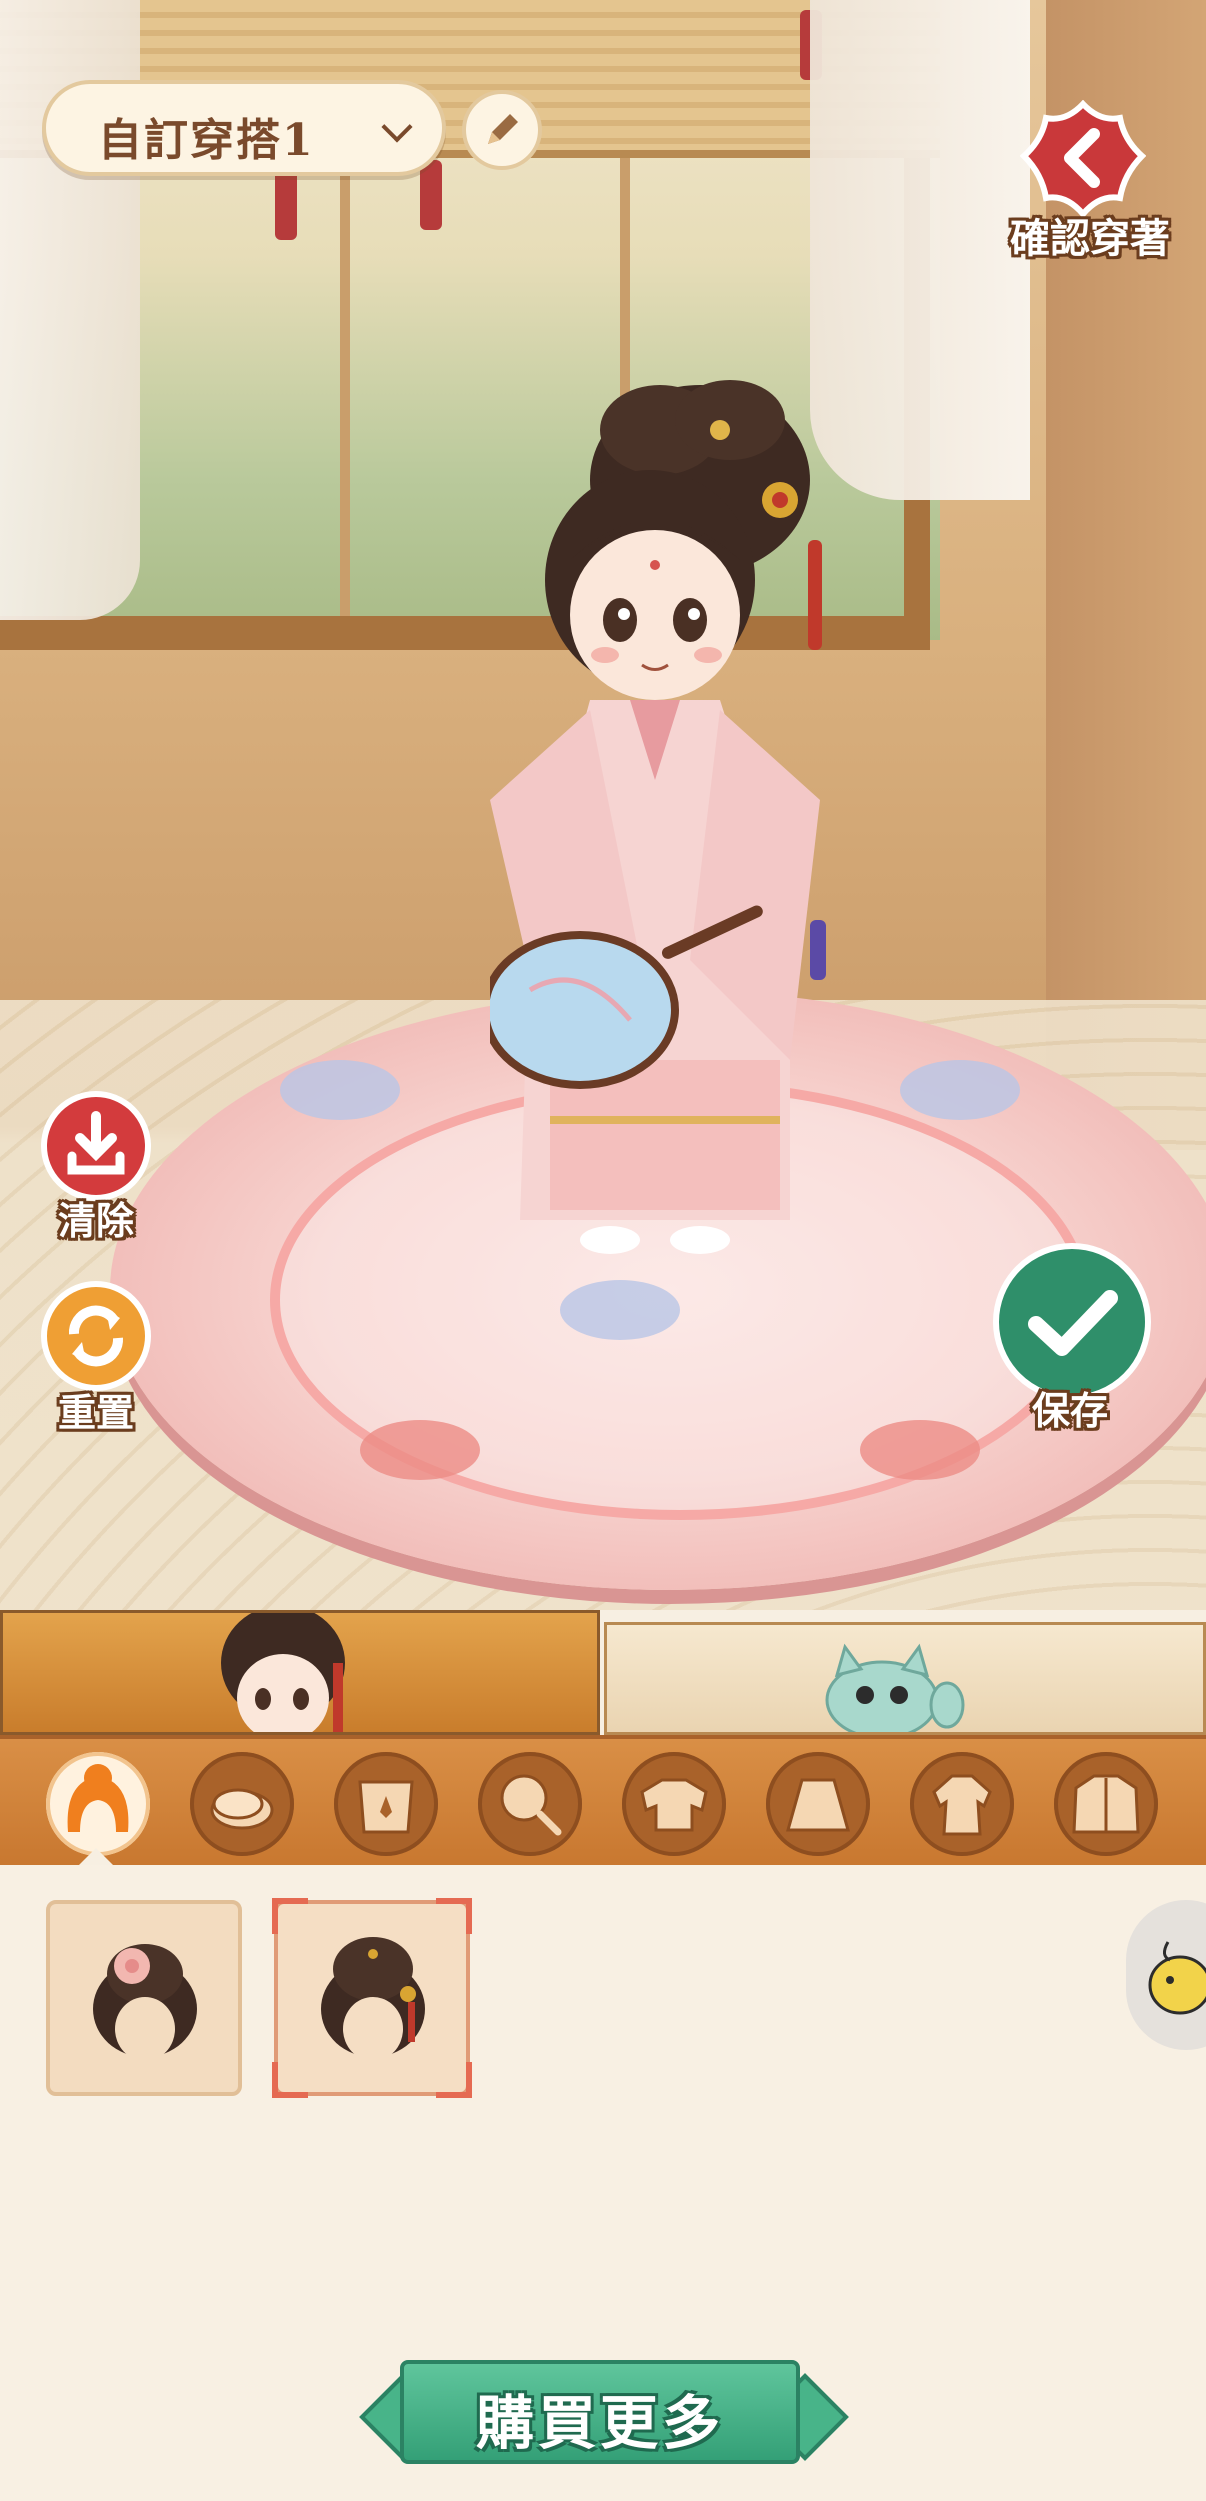 The height and width of the screenshot is (2501, 1206). I want to click on character-portrait-icon, so click(283, 1672).